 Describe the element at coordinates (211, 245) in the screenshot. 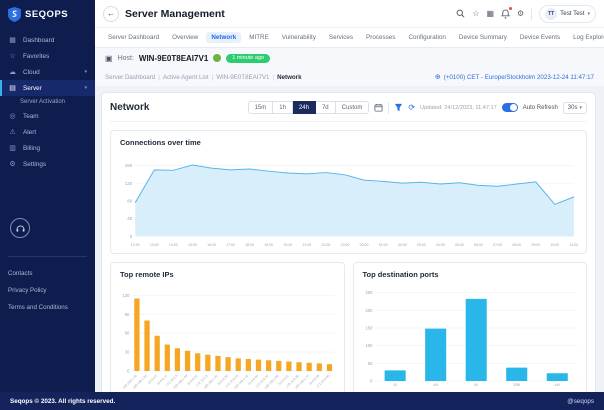

I see `svg-text: 16:00` at that location.